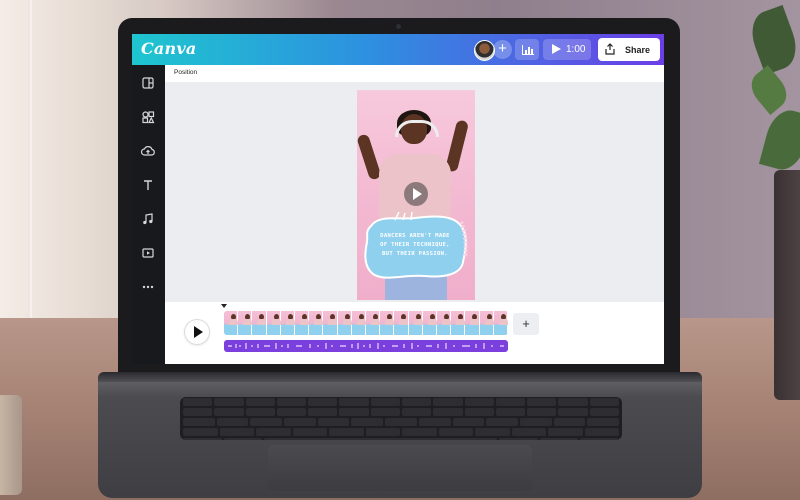 The height and width of the screenshot is (500, 800). I want to click on plant-pot, so click(787, 285).